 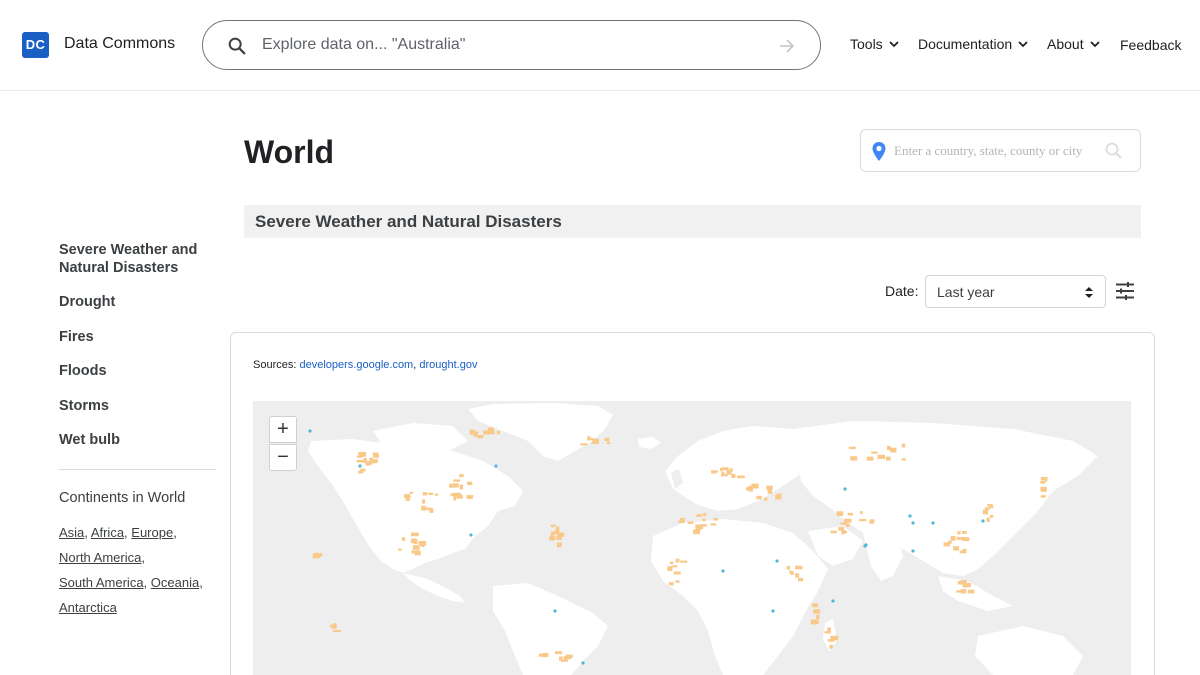 I want to click on nav-about: About, so click(x=1074, y=44).